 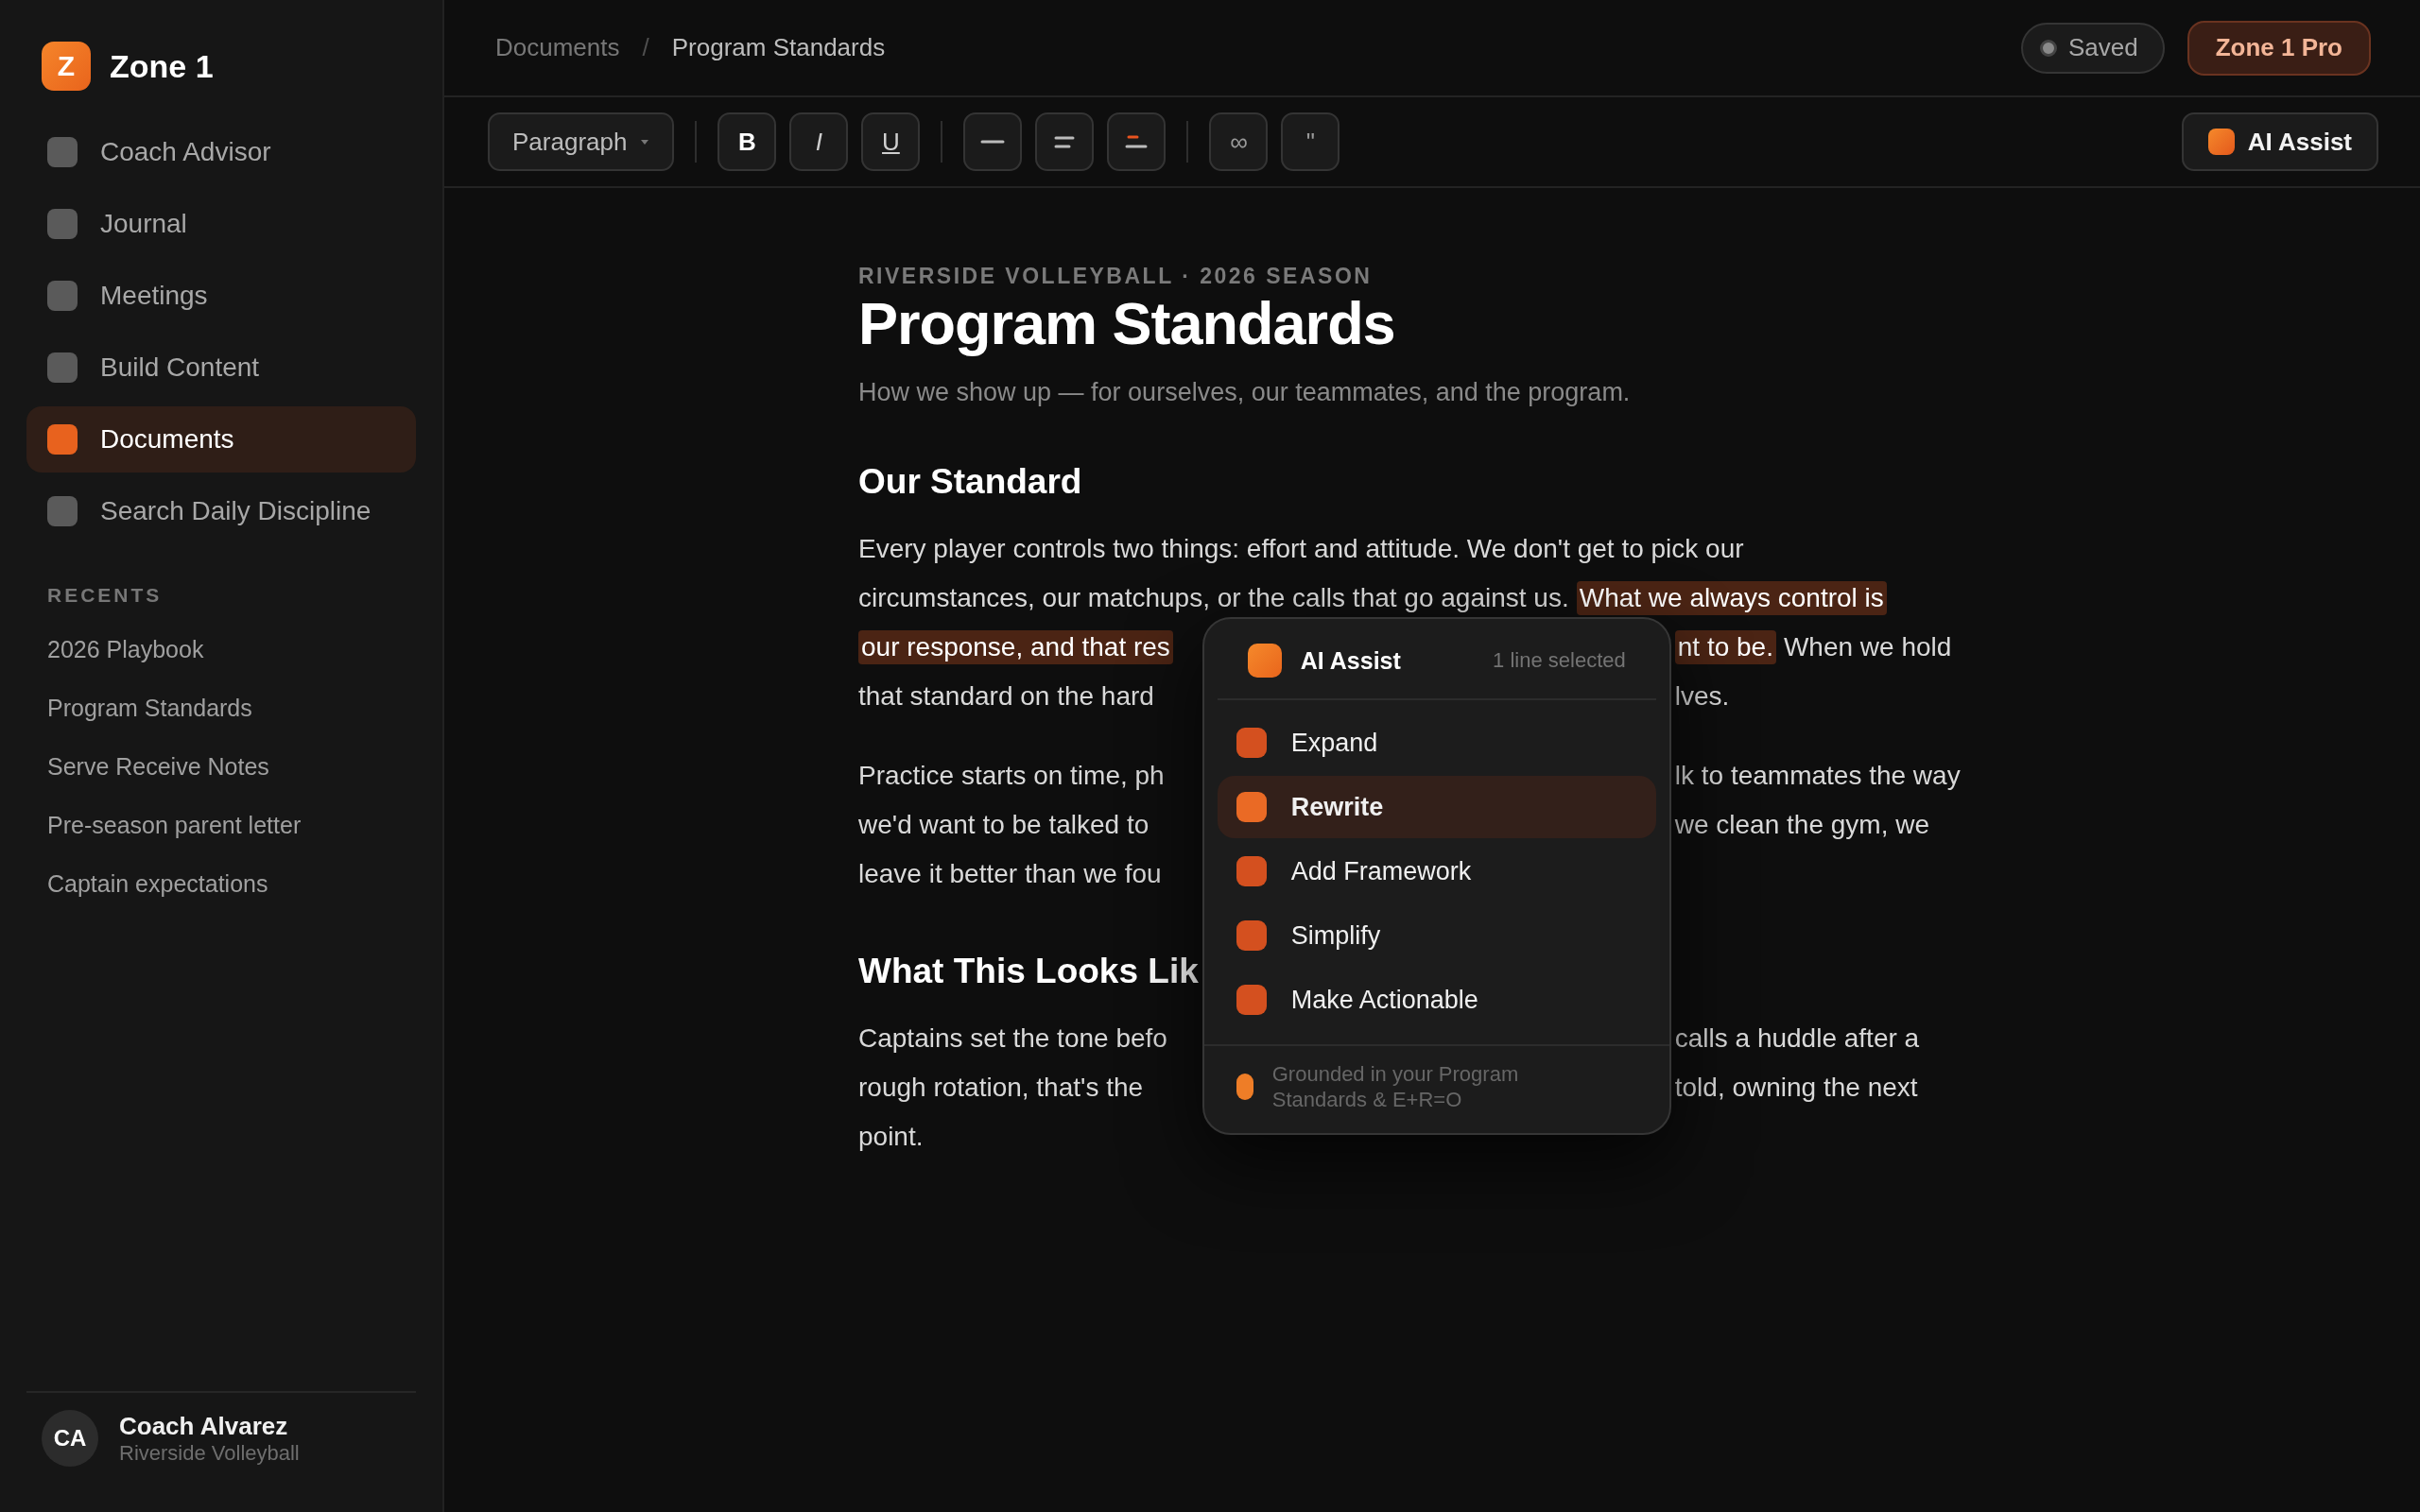 What do you see at coordinates (209, 1453) in the screenshot?
I see `team-name: Riverside Volleyball` at bounding box center [209, 1453].